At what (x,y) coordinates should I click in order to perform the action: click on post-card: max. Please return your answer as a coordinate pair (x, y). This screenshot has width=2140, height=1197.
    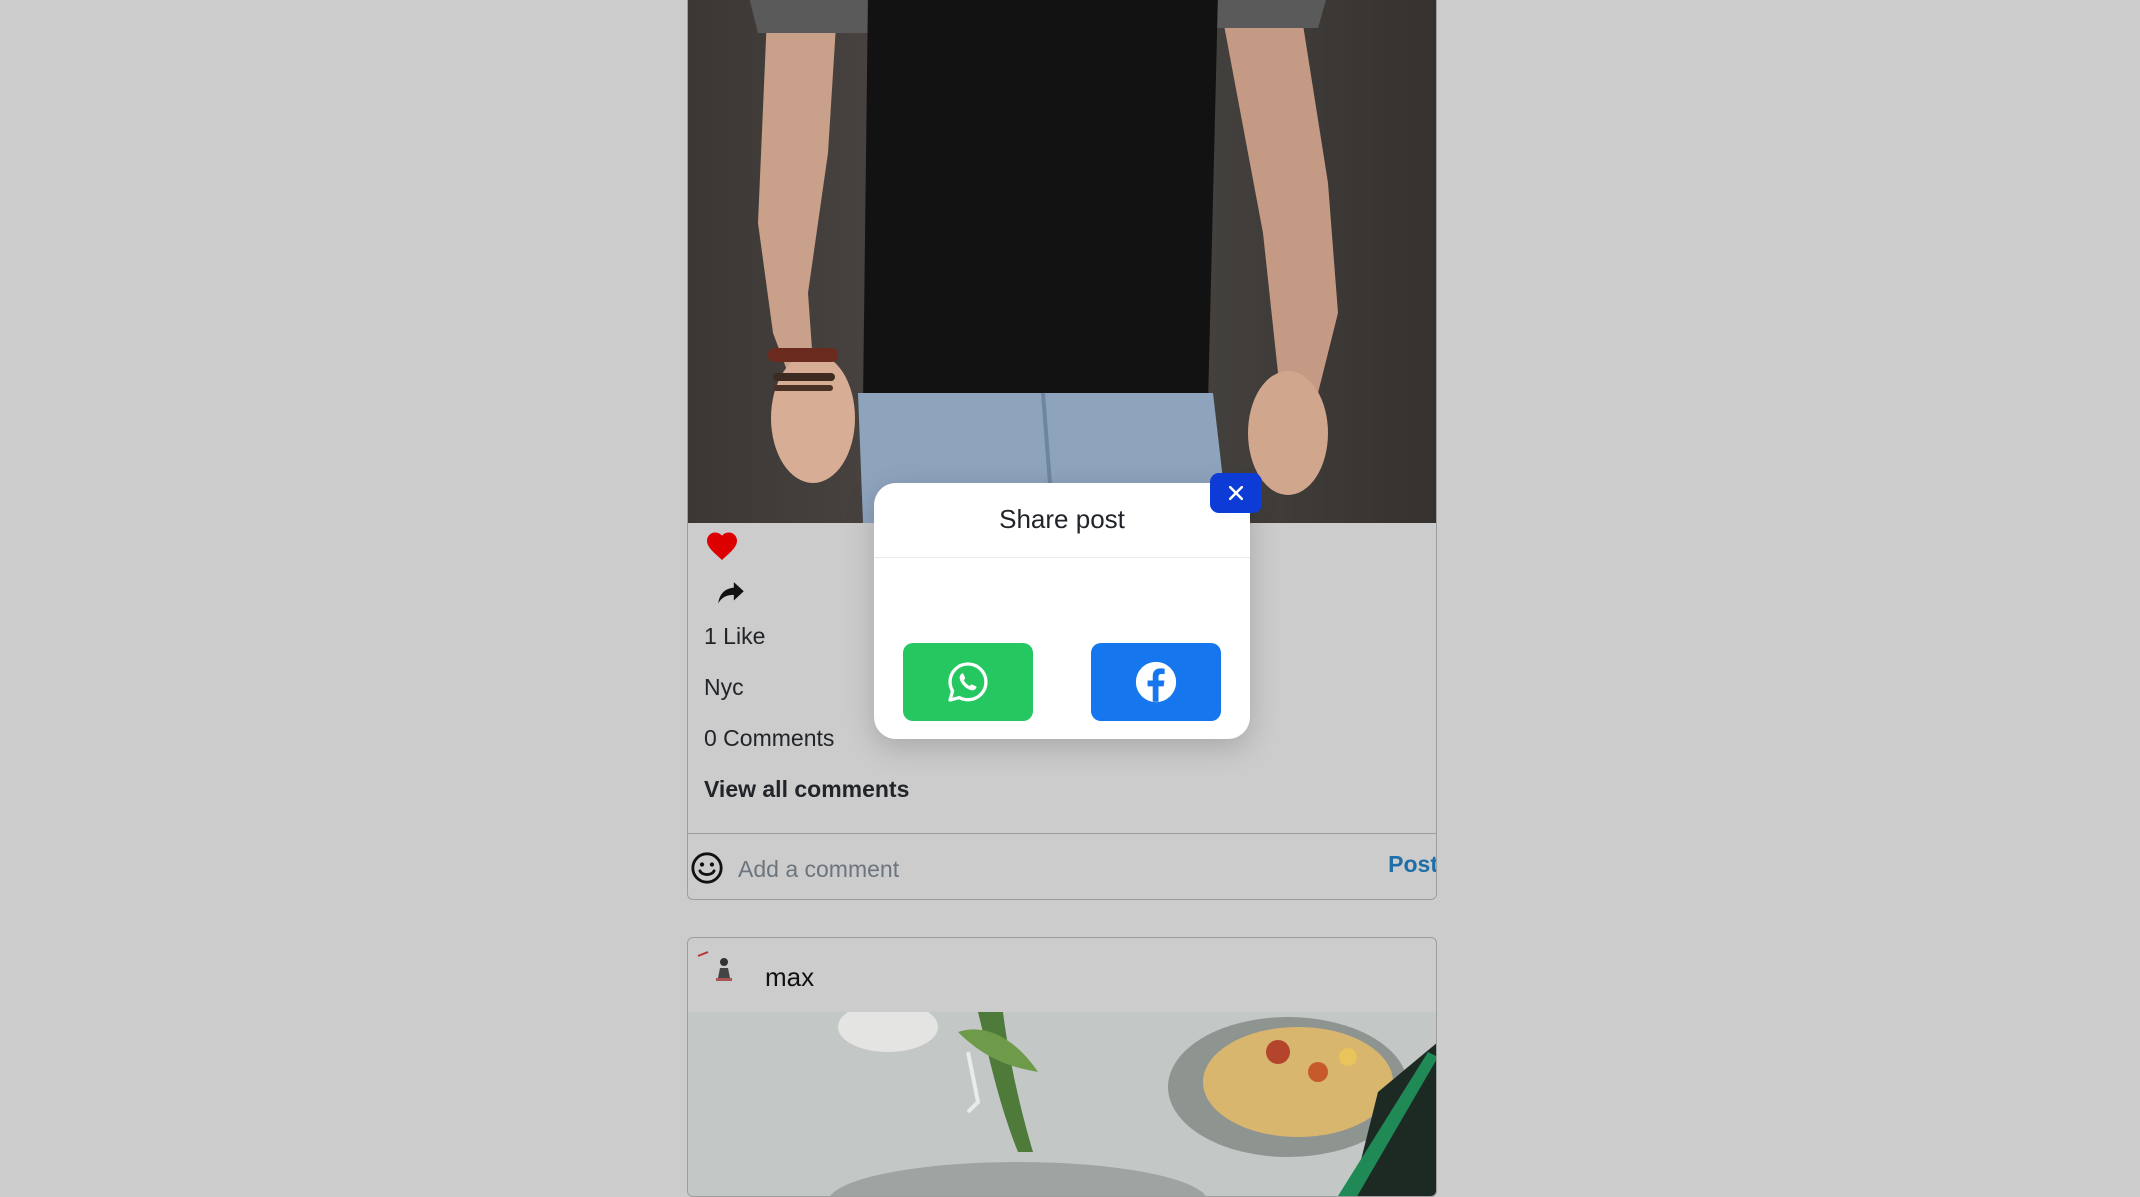
    Looking at the image, I should click on (1062, 1067).